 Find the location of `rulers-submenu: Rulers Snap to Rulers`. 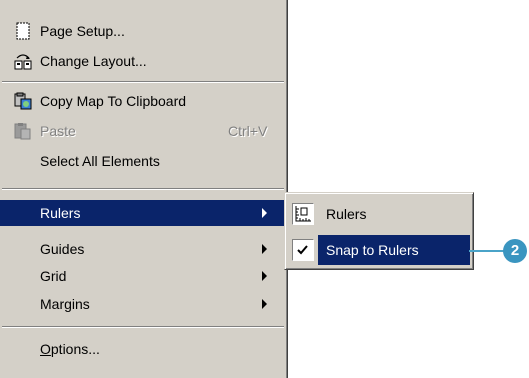

rulers-submenu: Rulers Snap to Rulers is located at coordinates (379, 231).